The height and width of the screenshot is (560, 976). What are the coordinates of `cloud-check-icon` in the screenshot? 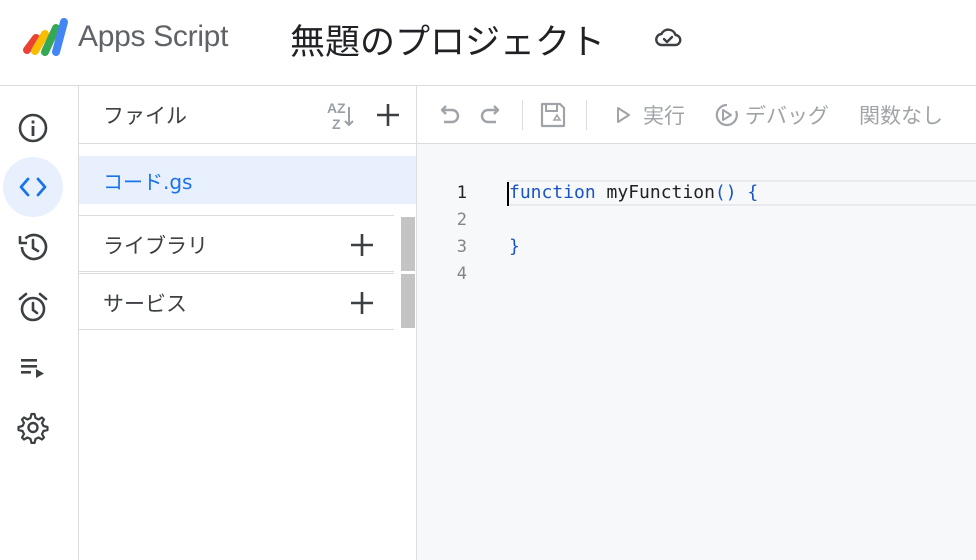 It's located at (668, 38).